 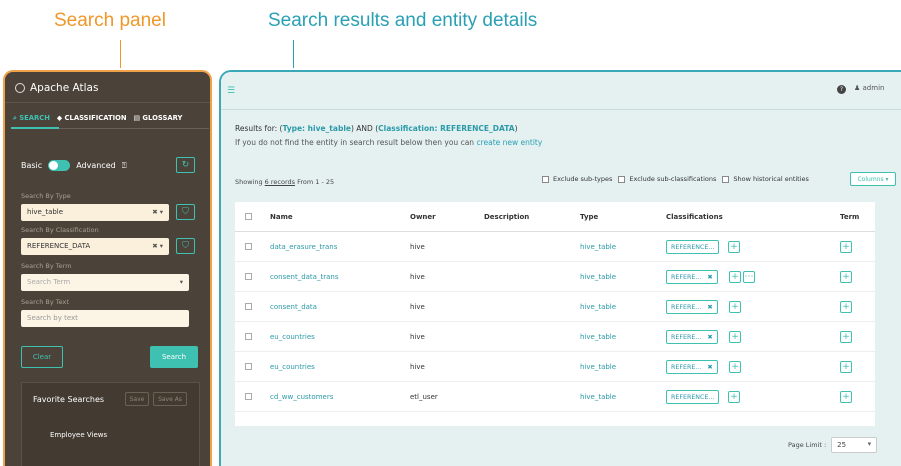 What do you see at coordinates (95, 212) in the screenshot?
I see `search-by-type-select: hive_table ✖ ▾` at bounding box center [95, 212].